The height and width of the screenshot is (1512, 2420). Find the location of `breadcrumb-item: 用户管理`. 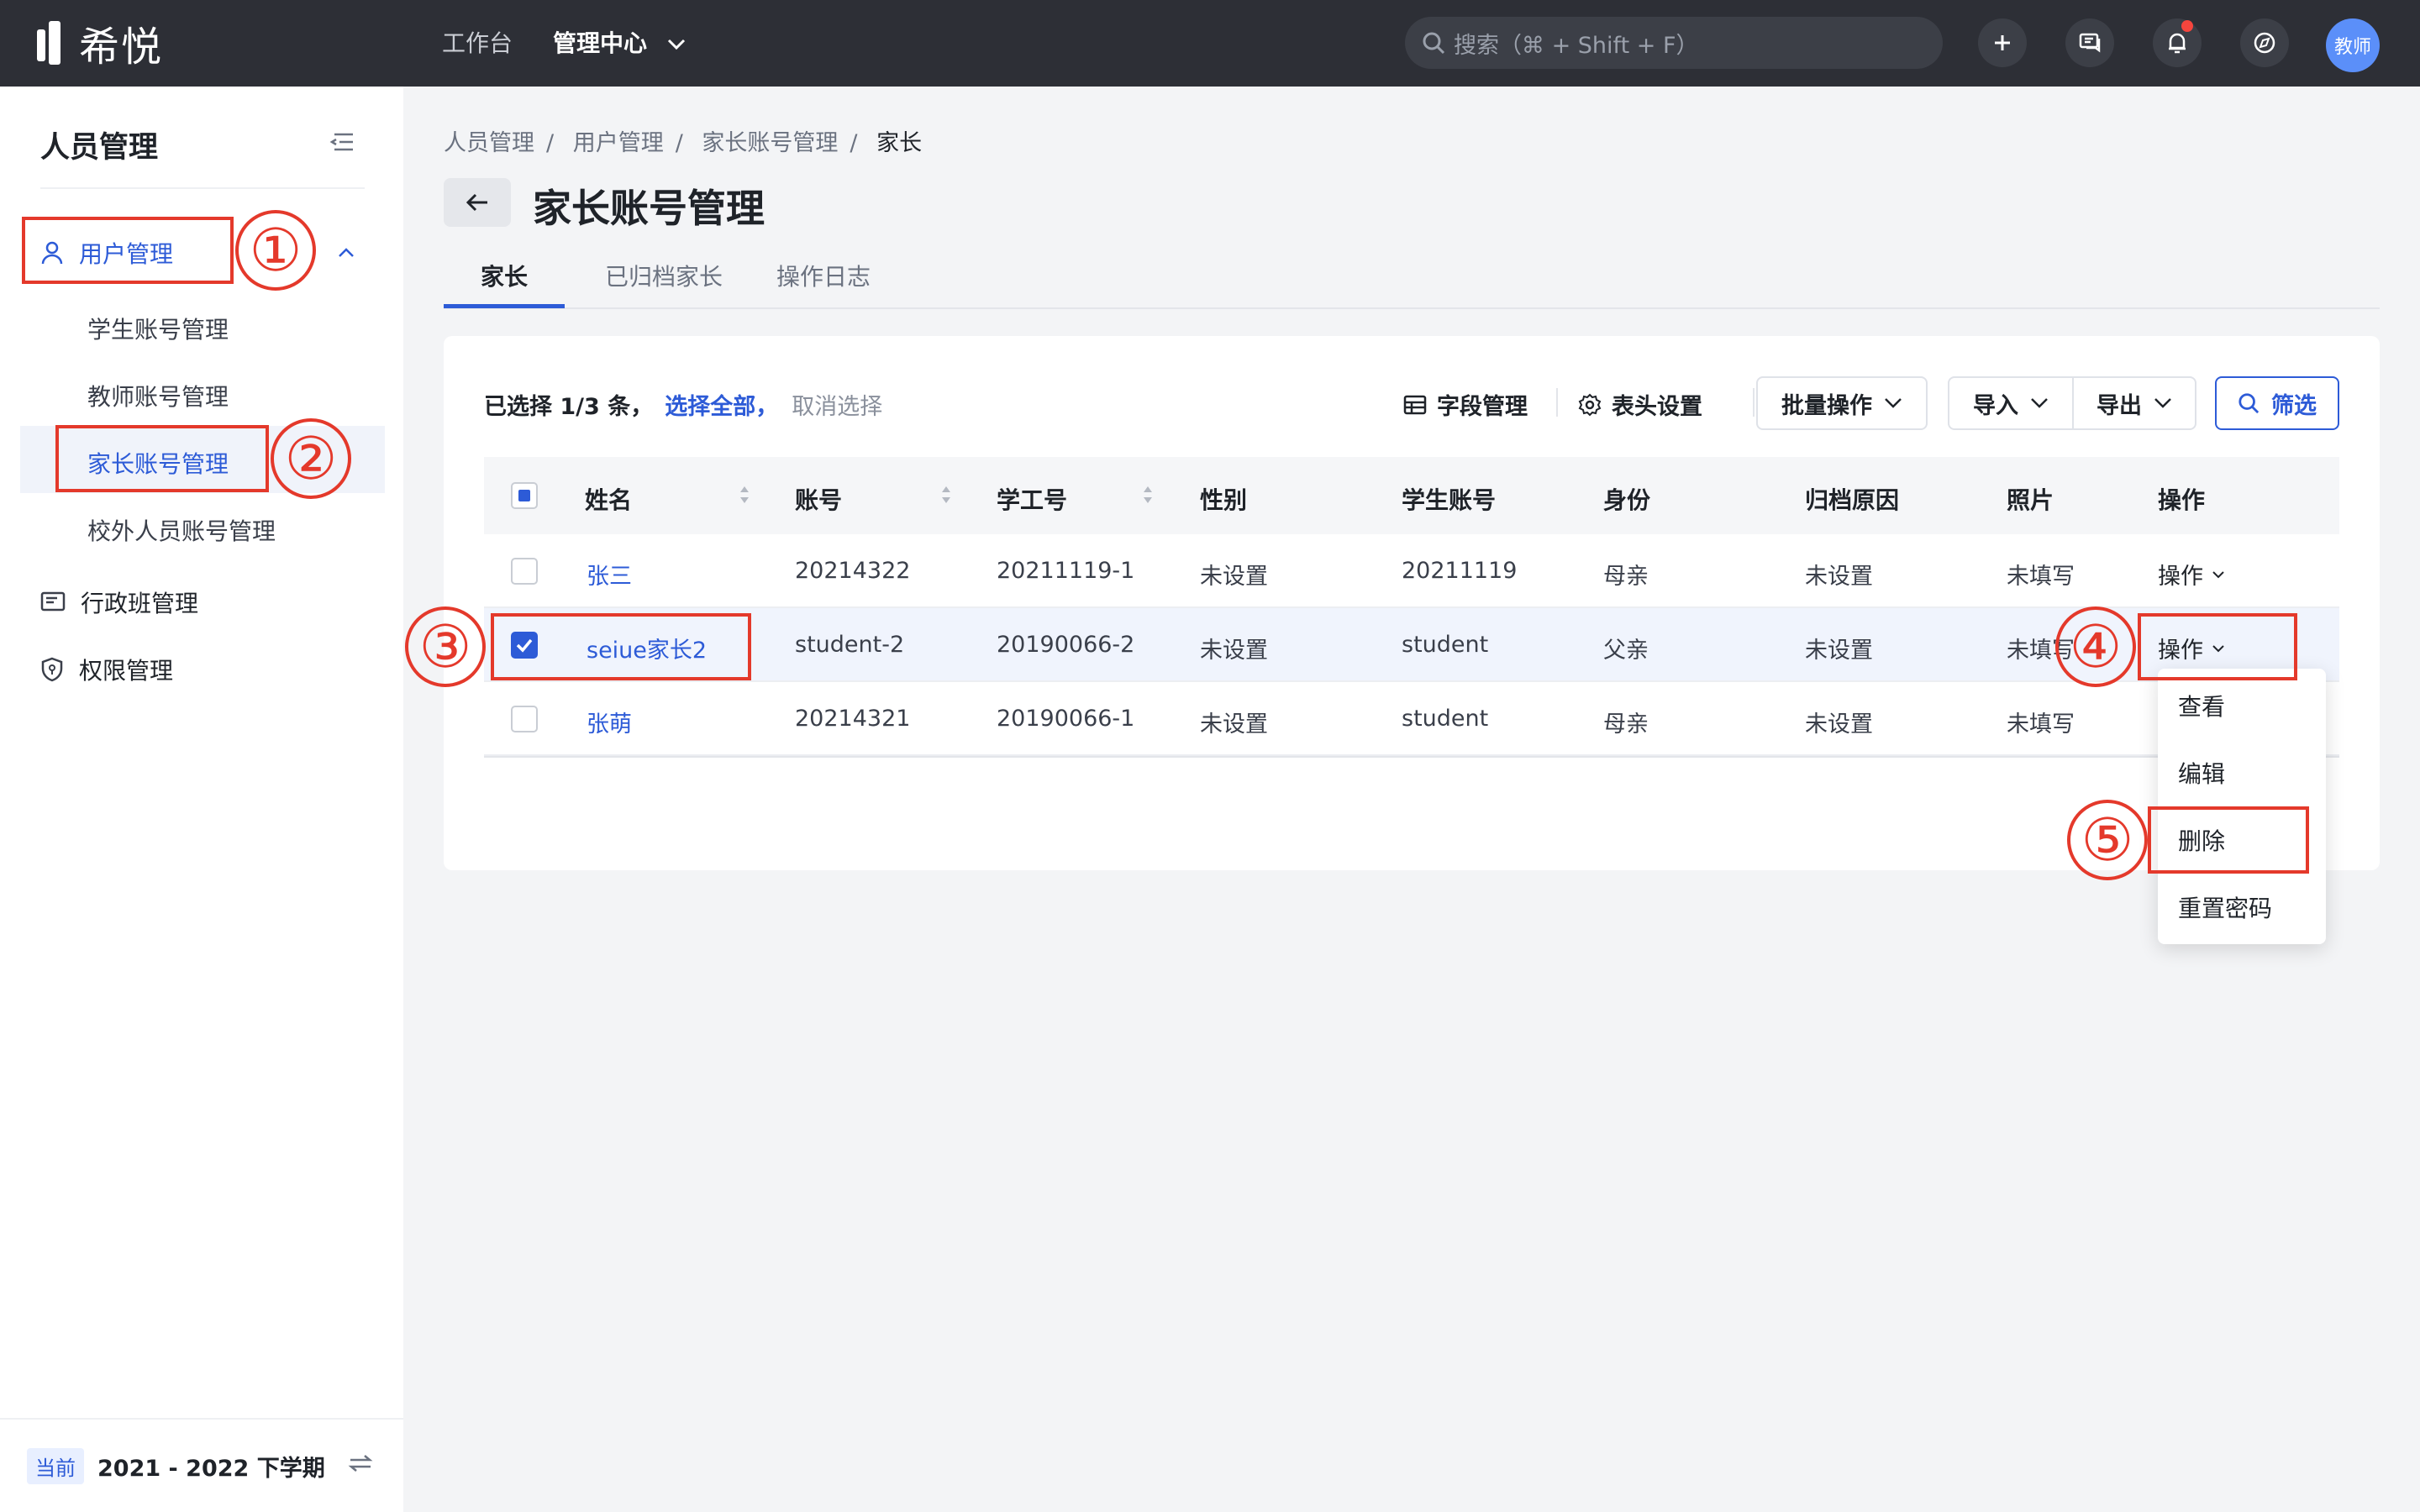

breadcrumb-item: 用户管理 is located at coordinates (618, 143).